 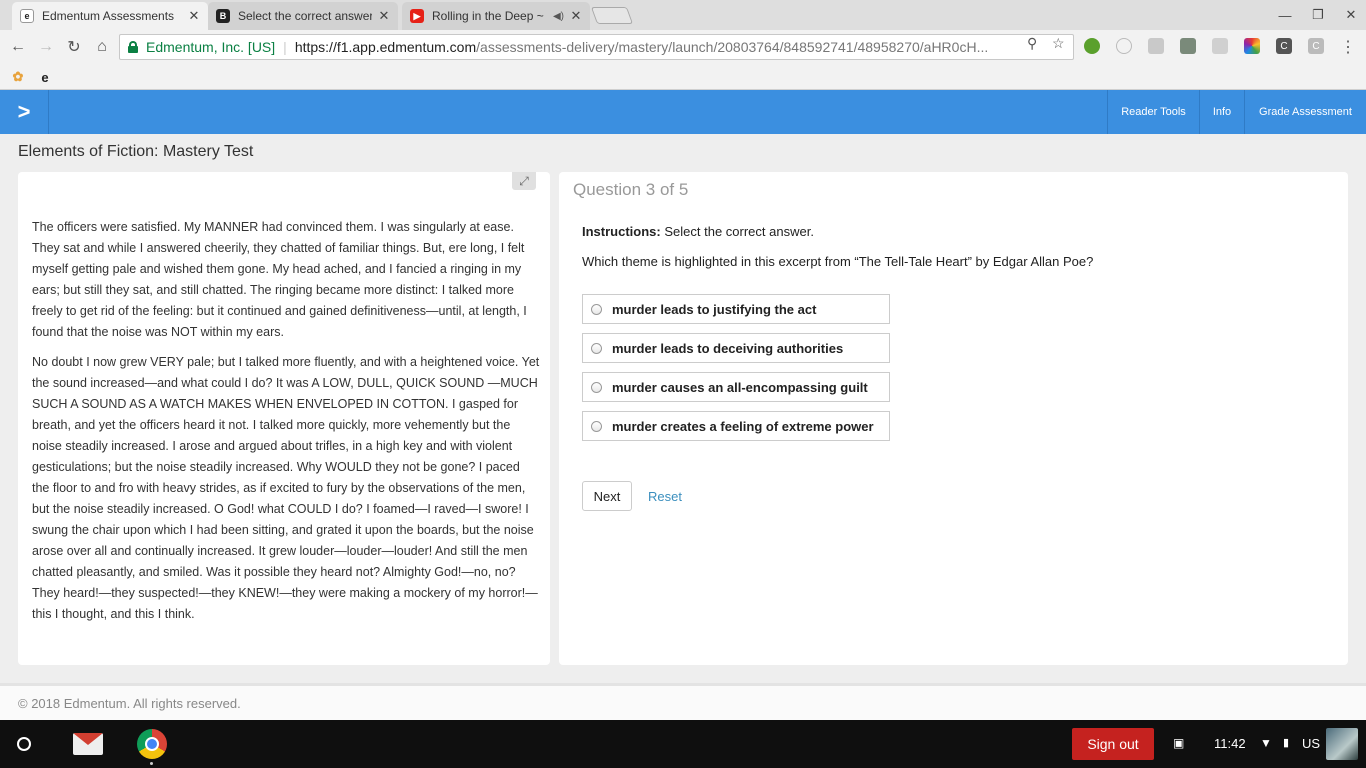 What do you see at coordinates (151, 763) in the screenshot?
I see `running-indicator` at bounding box center [151, 763].